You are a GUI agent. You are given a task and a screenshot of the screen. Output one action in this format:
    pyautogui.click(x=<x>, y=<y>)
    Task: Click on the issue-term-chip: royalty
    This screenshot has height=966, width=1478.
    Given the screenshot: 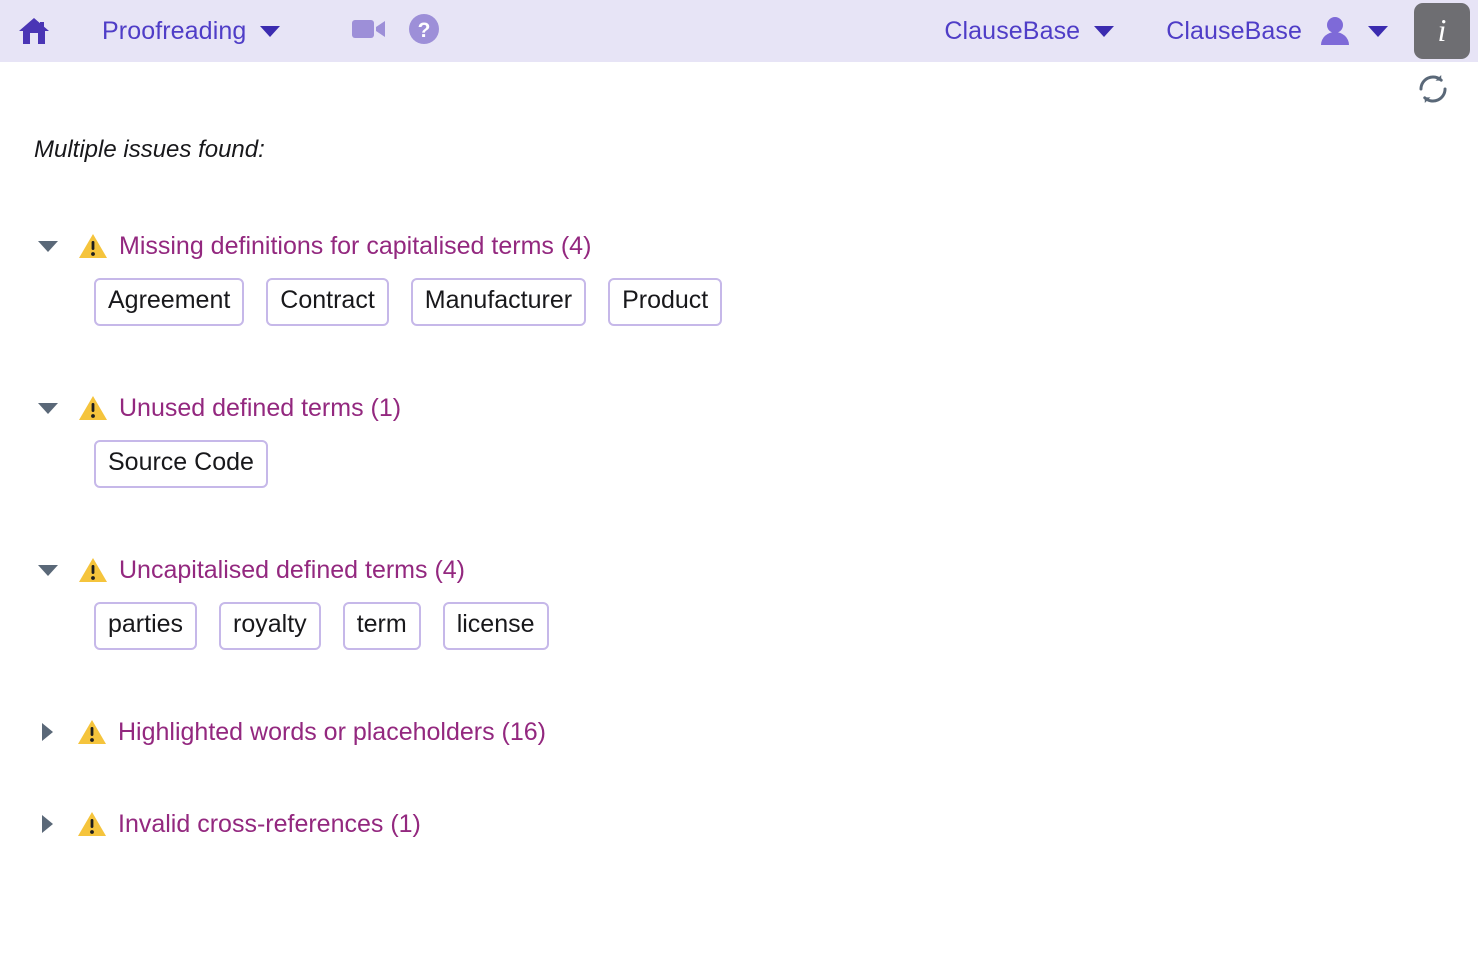 What is the action you would take?
    pyautogui.click(x=270, y=626)
    